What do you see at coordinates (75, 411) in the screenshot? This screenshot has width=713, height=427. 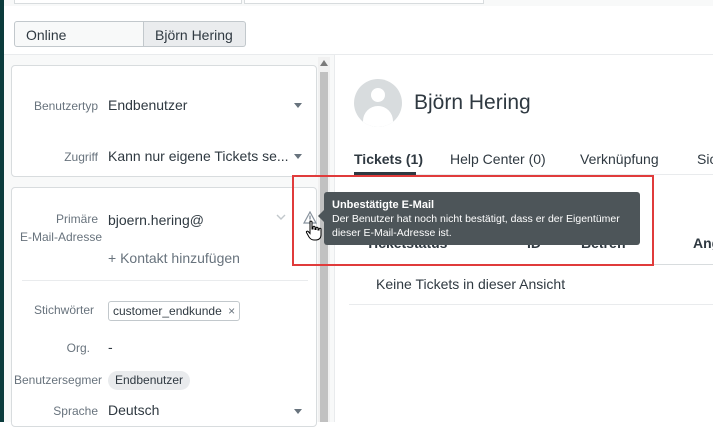 I see `language-label: Sprache` at bounding box center [75, 411].